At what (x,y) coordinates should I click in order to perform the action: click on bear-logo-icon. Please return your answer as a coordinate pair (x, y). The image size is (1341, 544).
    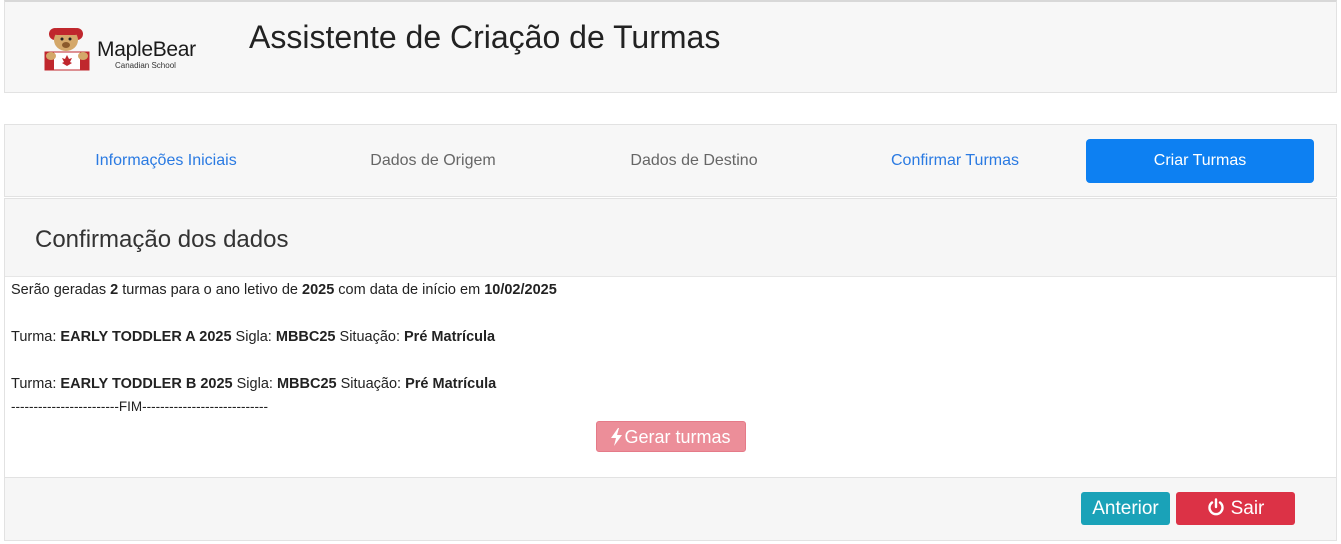
    Looking at the image, I should click on (67, 49).